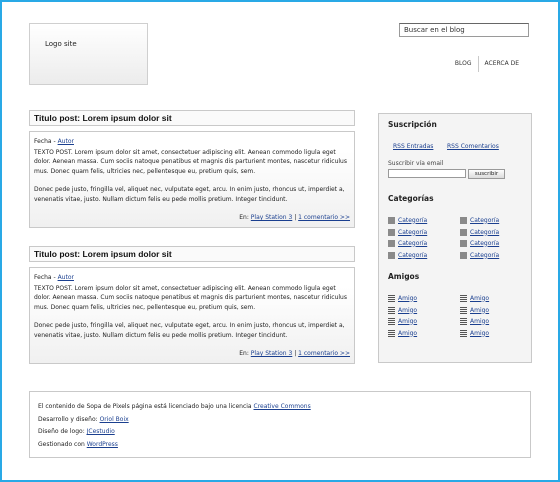  What do you see at coordinates (102, 444) in the screenshot?
I see `wordpress-link: WordPress` at bounding box center [102, 444].